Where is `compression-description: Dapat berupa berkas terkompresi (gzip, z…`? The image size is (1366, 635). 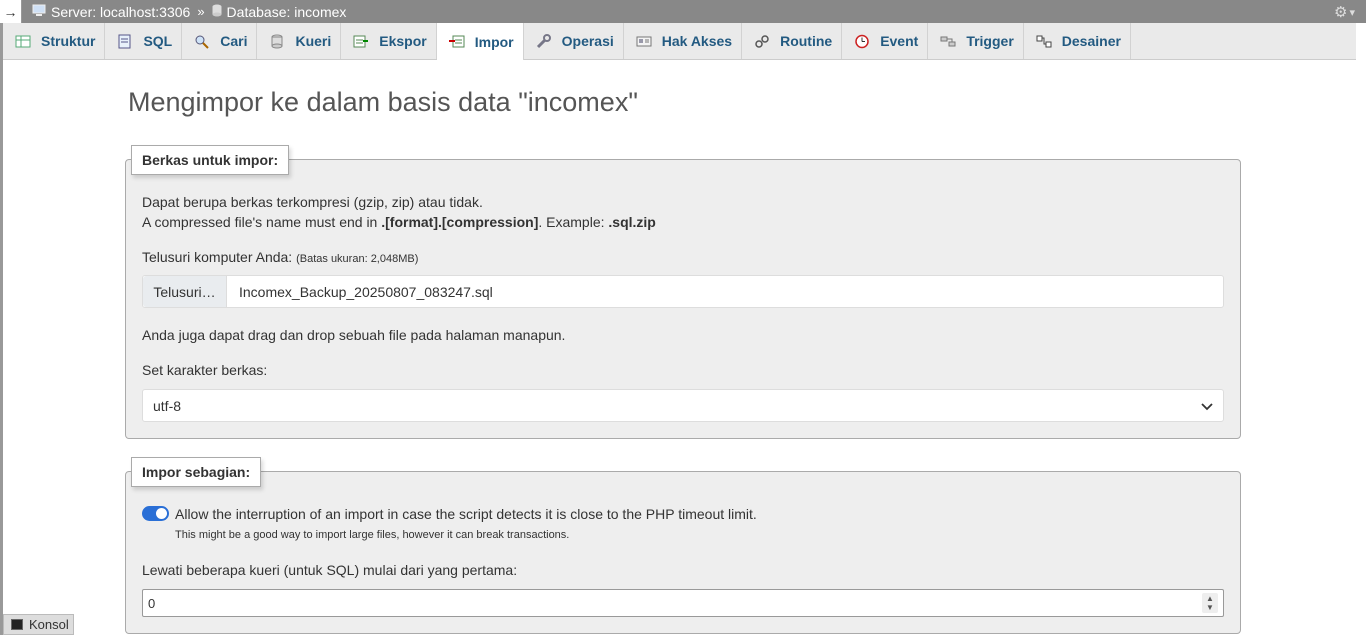
compression-description: Dapat berupa berkas terkompresi (gzip, z… is located at coordinates (312, 202).